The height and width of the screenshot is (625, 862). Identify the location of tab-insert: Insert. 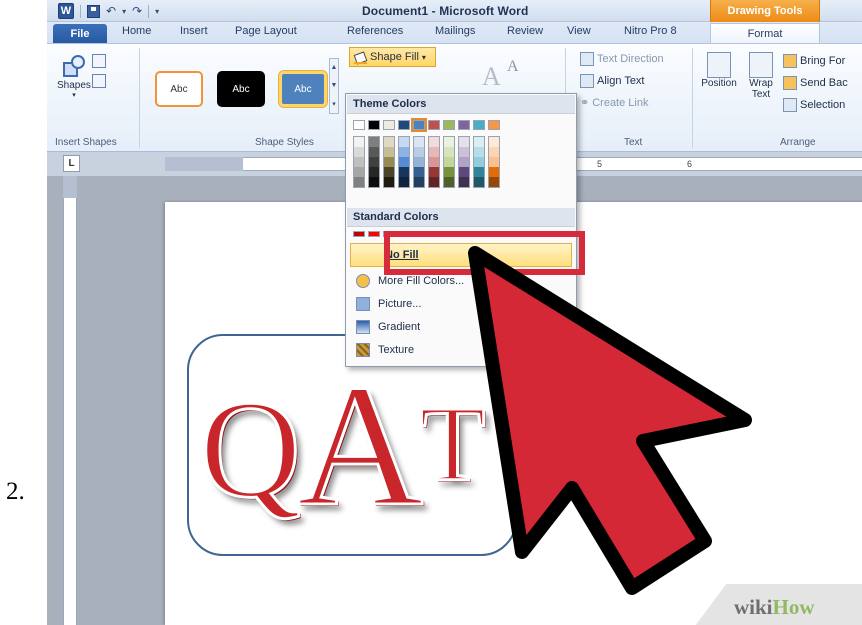
(194, 31).